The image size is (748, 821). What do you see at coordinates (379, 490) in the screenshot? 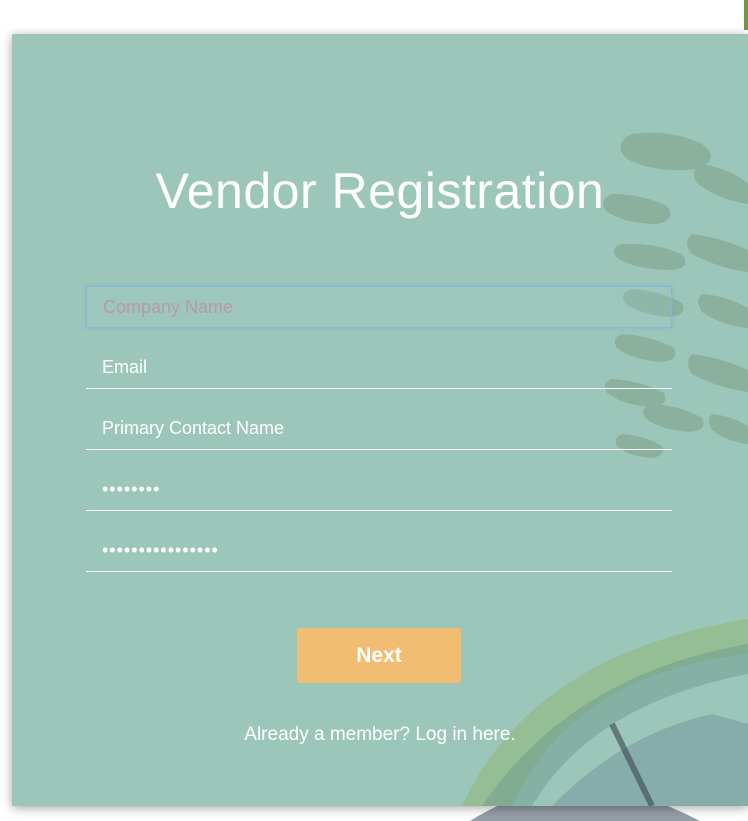
I see `password-input` at bounding box center [379, 490].